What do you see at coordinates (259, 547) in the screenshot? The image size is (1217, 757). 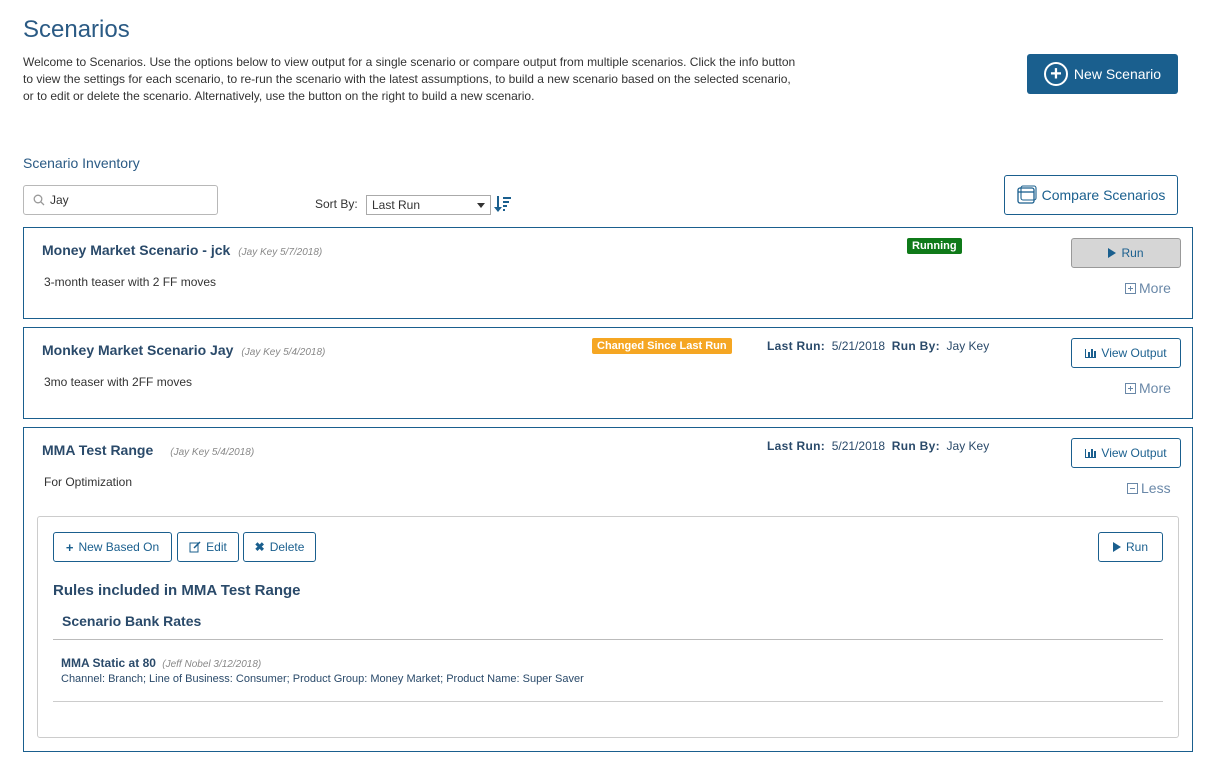 I see `close-icon: ✖` at bounding box center [259, 547].